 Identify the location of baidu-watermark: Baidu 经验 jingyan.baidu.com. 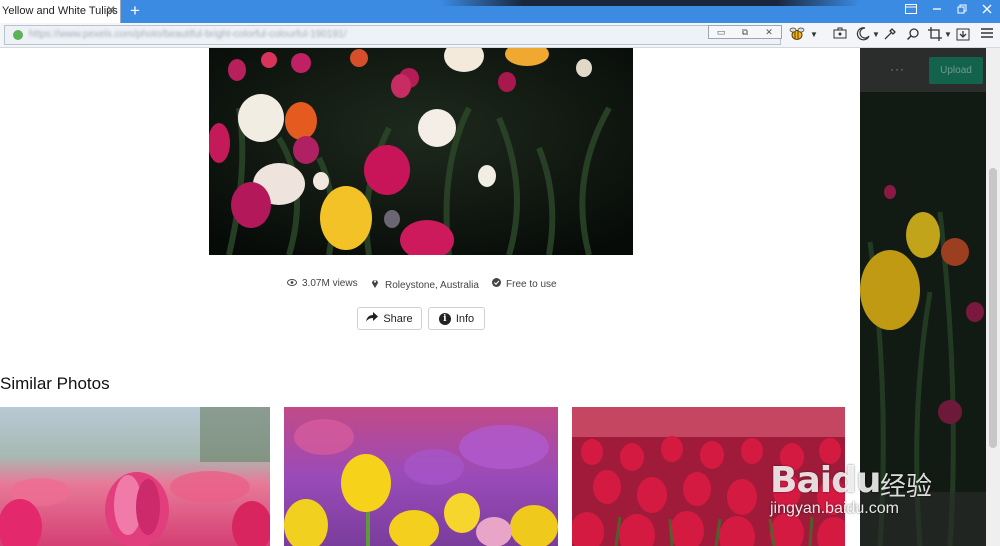
(870, 488).